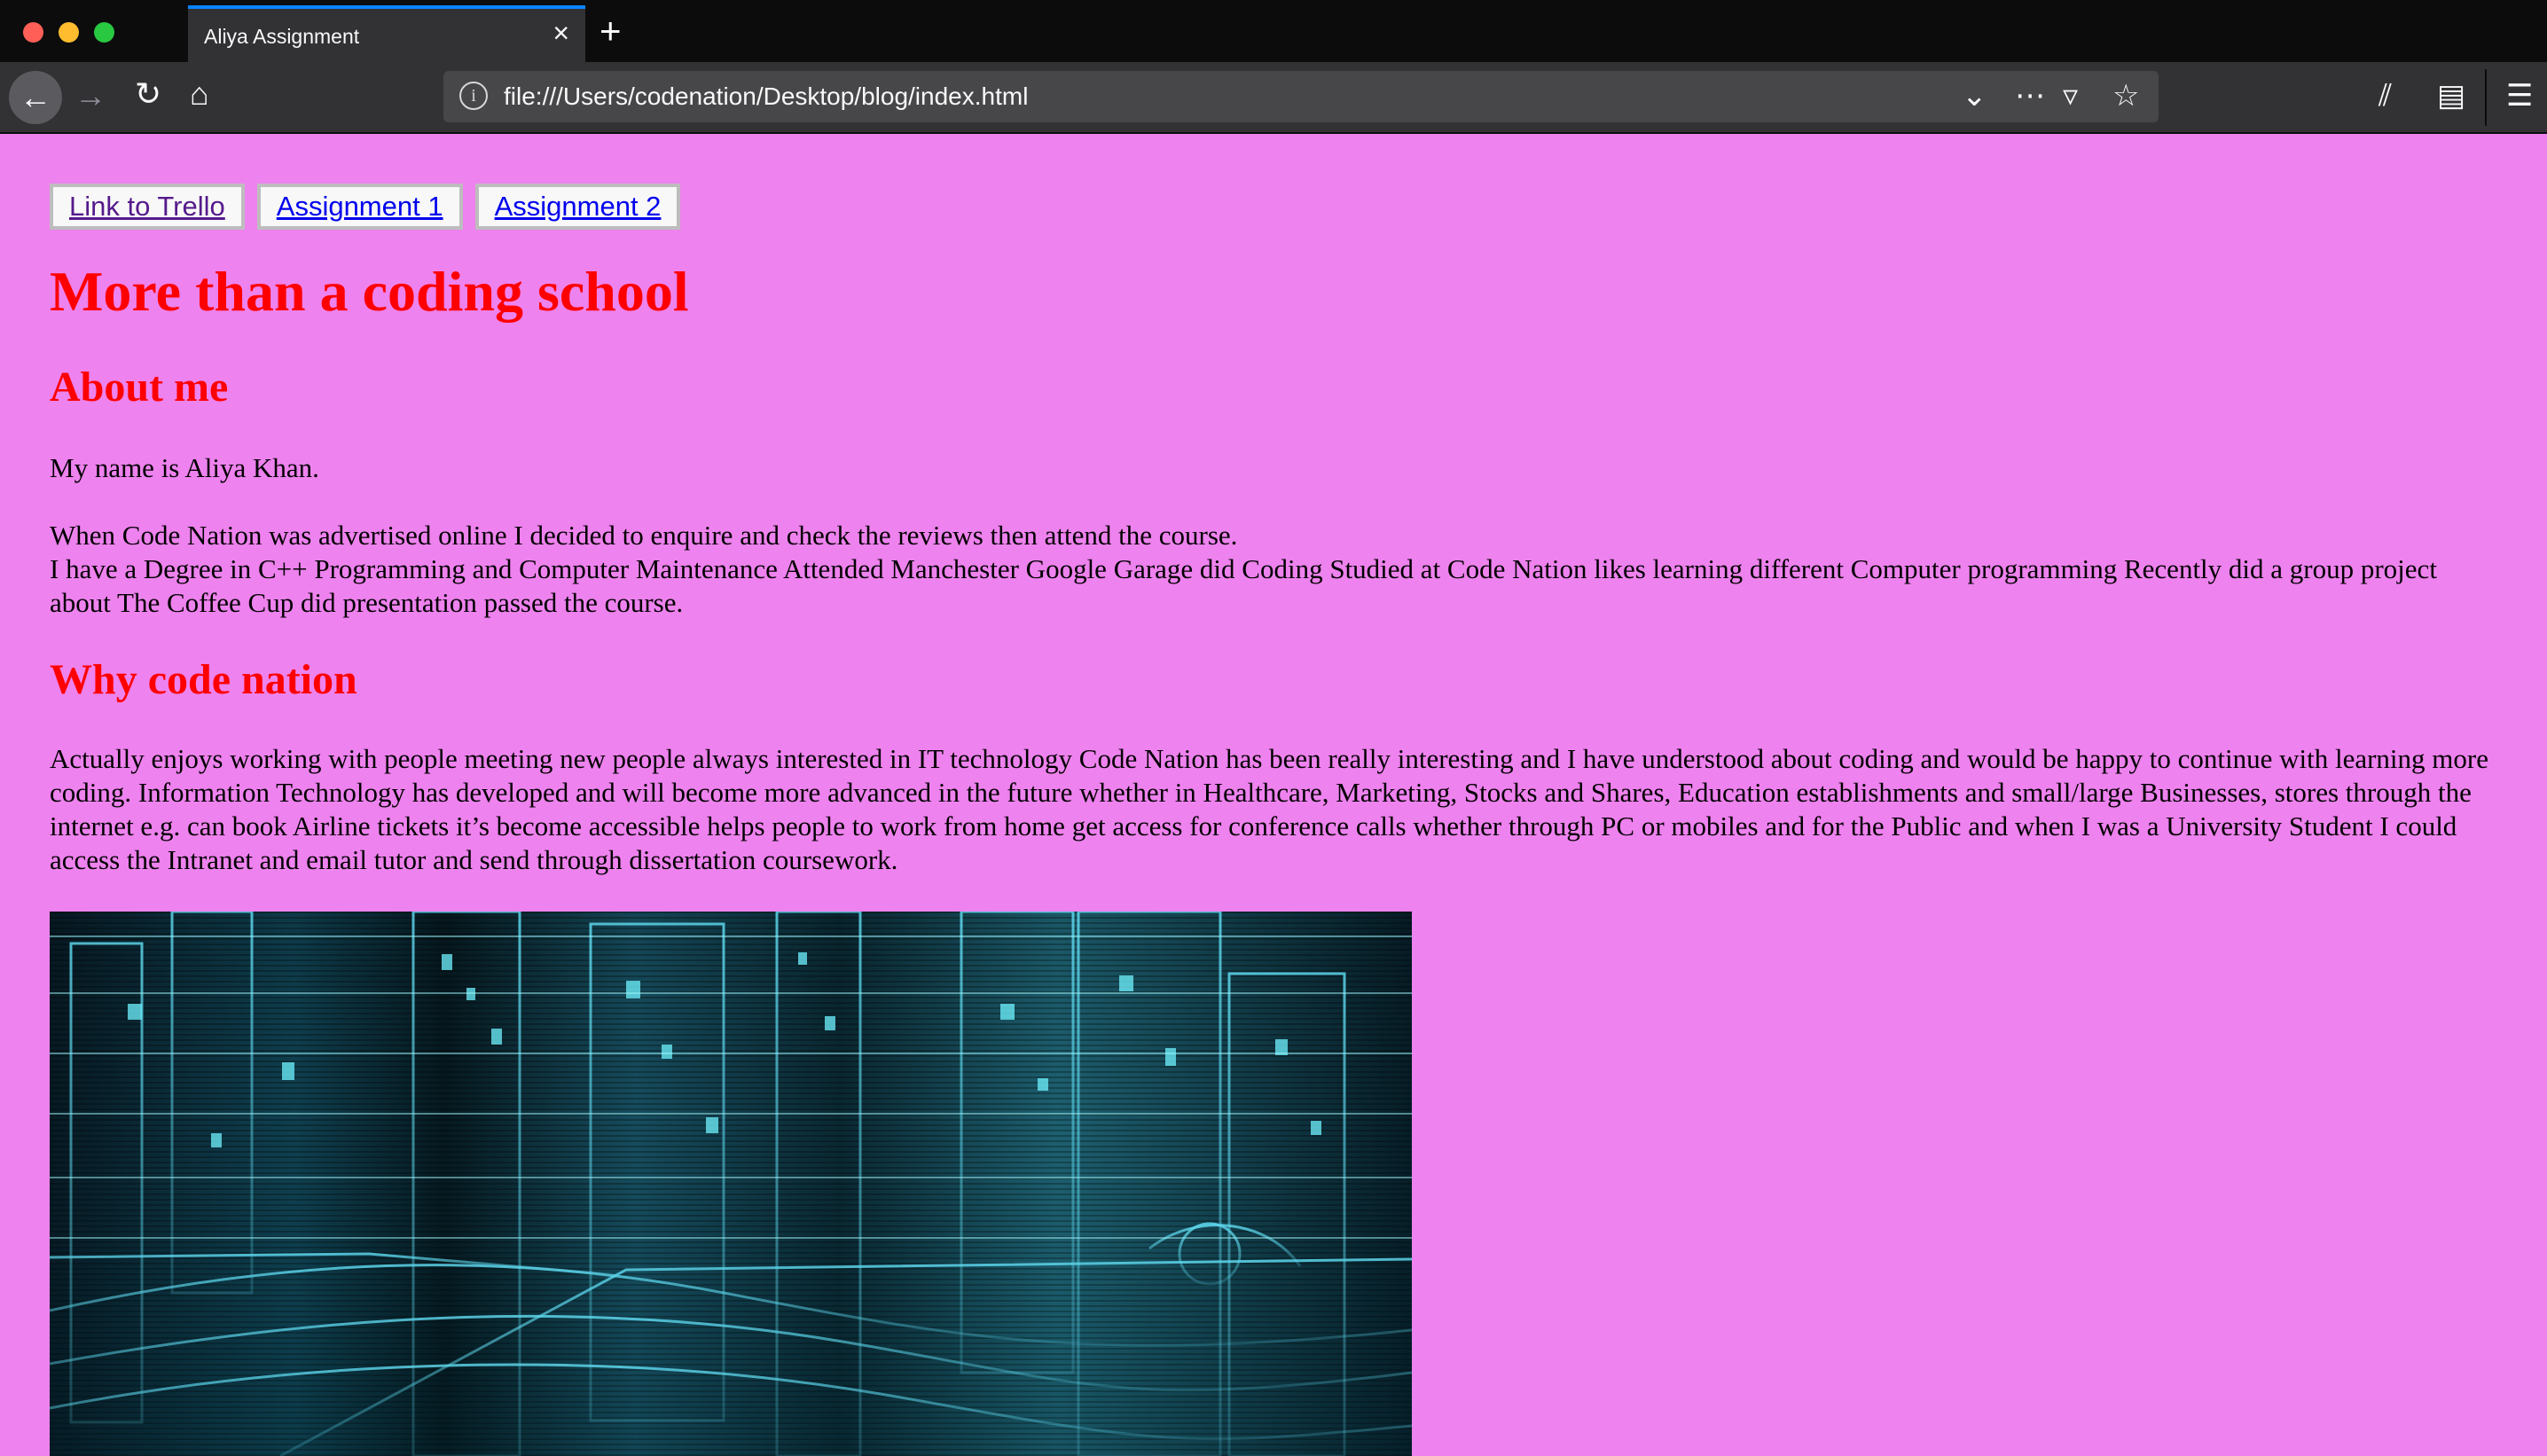  Describe the element at coordinates (2070, 96) in the screenshot. I see `pocket-icon: ▿` at that location.